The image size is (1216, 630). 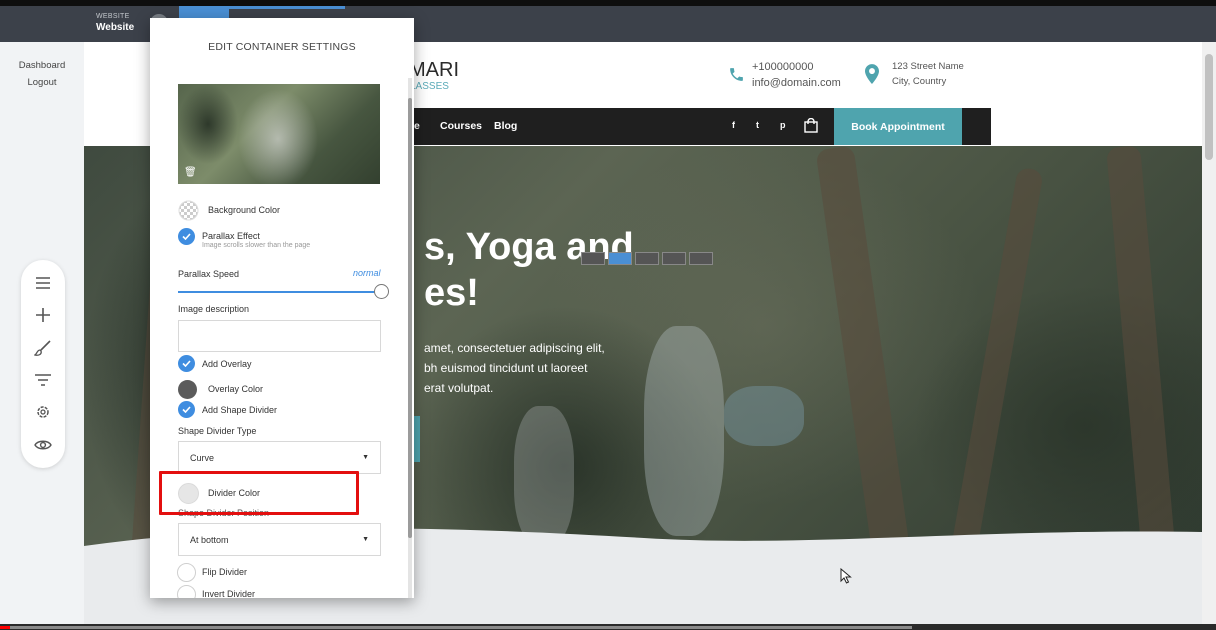 I want to click on sidebar-item-logout: Logout, so click(x=42, y=82).